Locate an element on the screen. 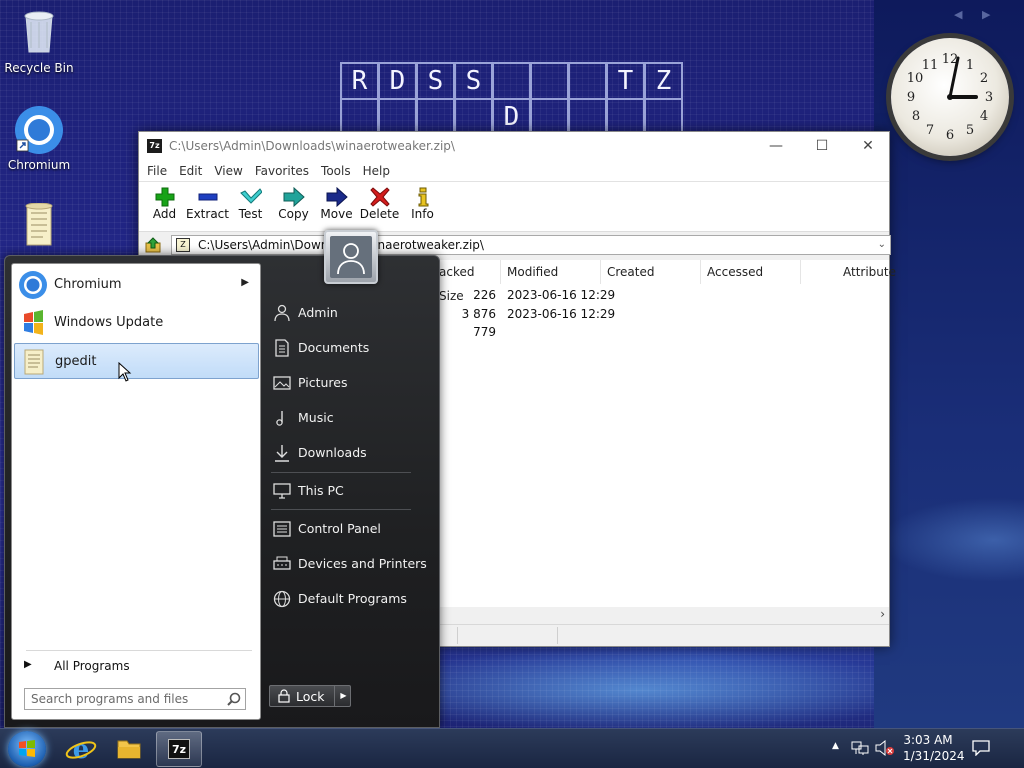  start-right-documents: Documents is located at coordinates (349, 348).